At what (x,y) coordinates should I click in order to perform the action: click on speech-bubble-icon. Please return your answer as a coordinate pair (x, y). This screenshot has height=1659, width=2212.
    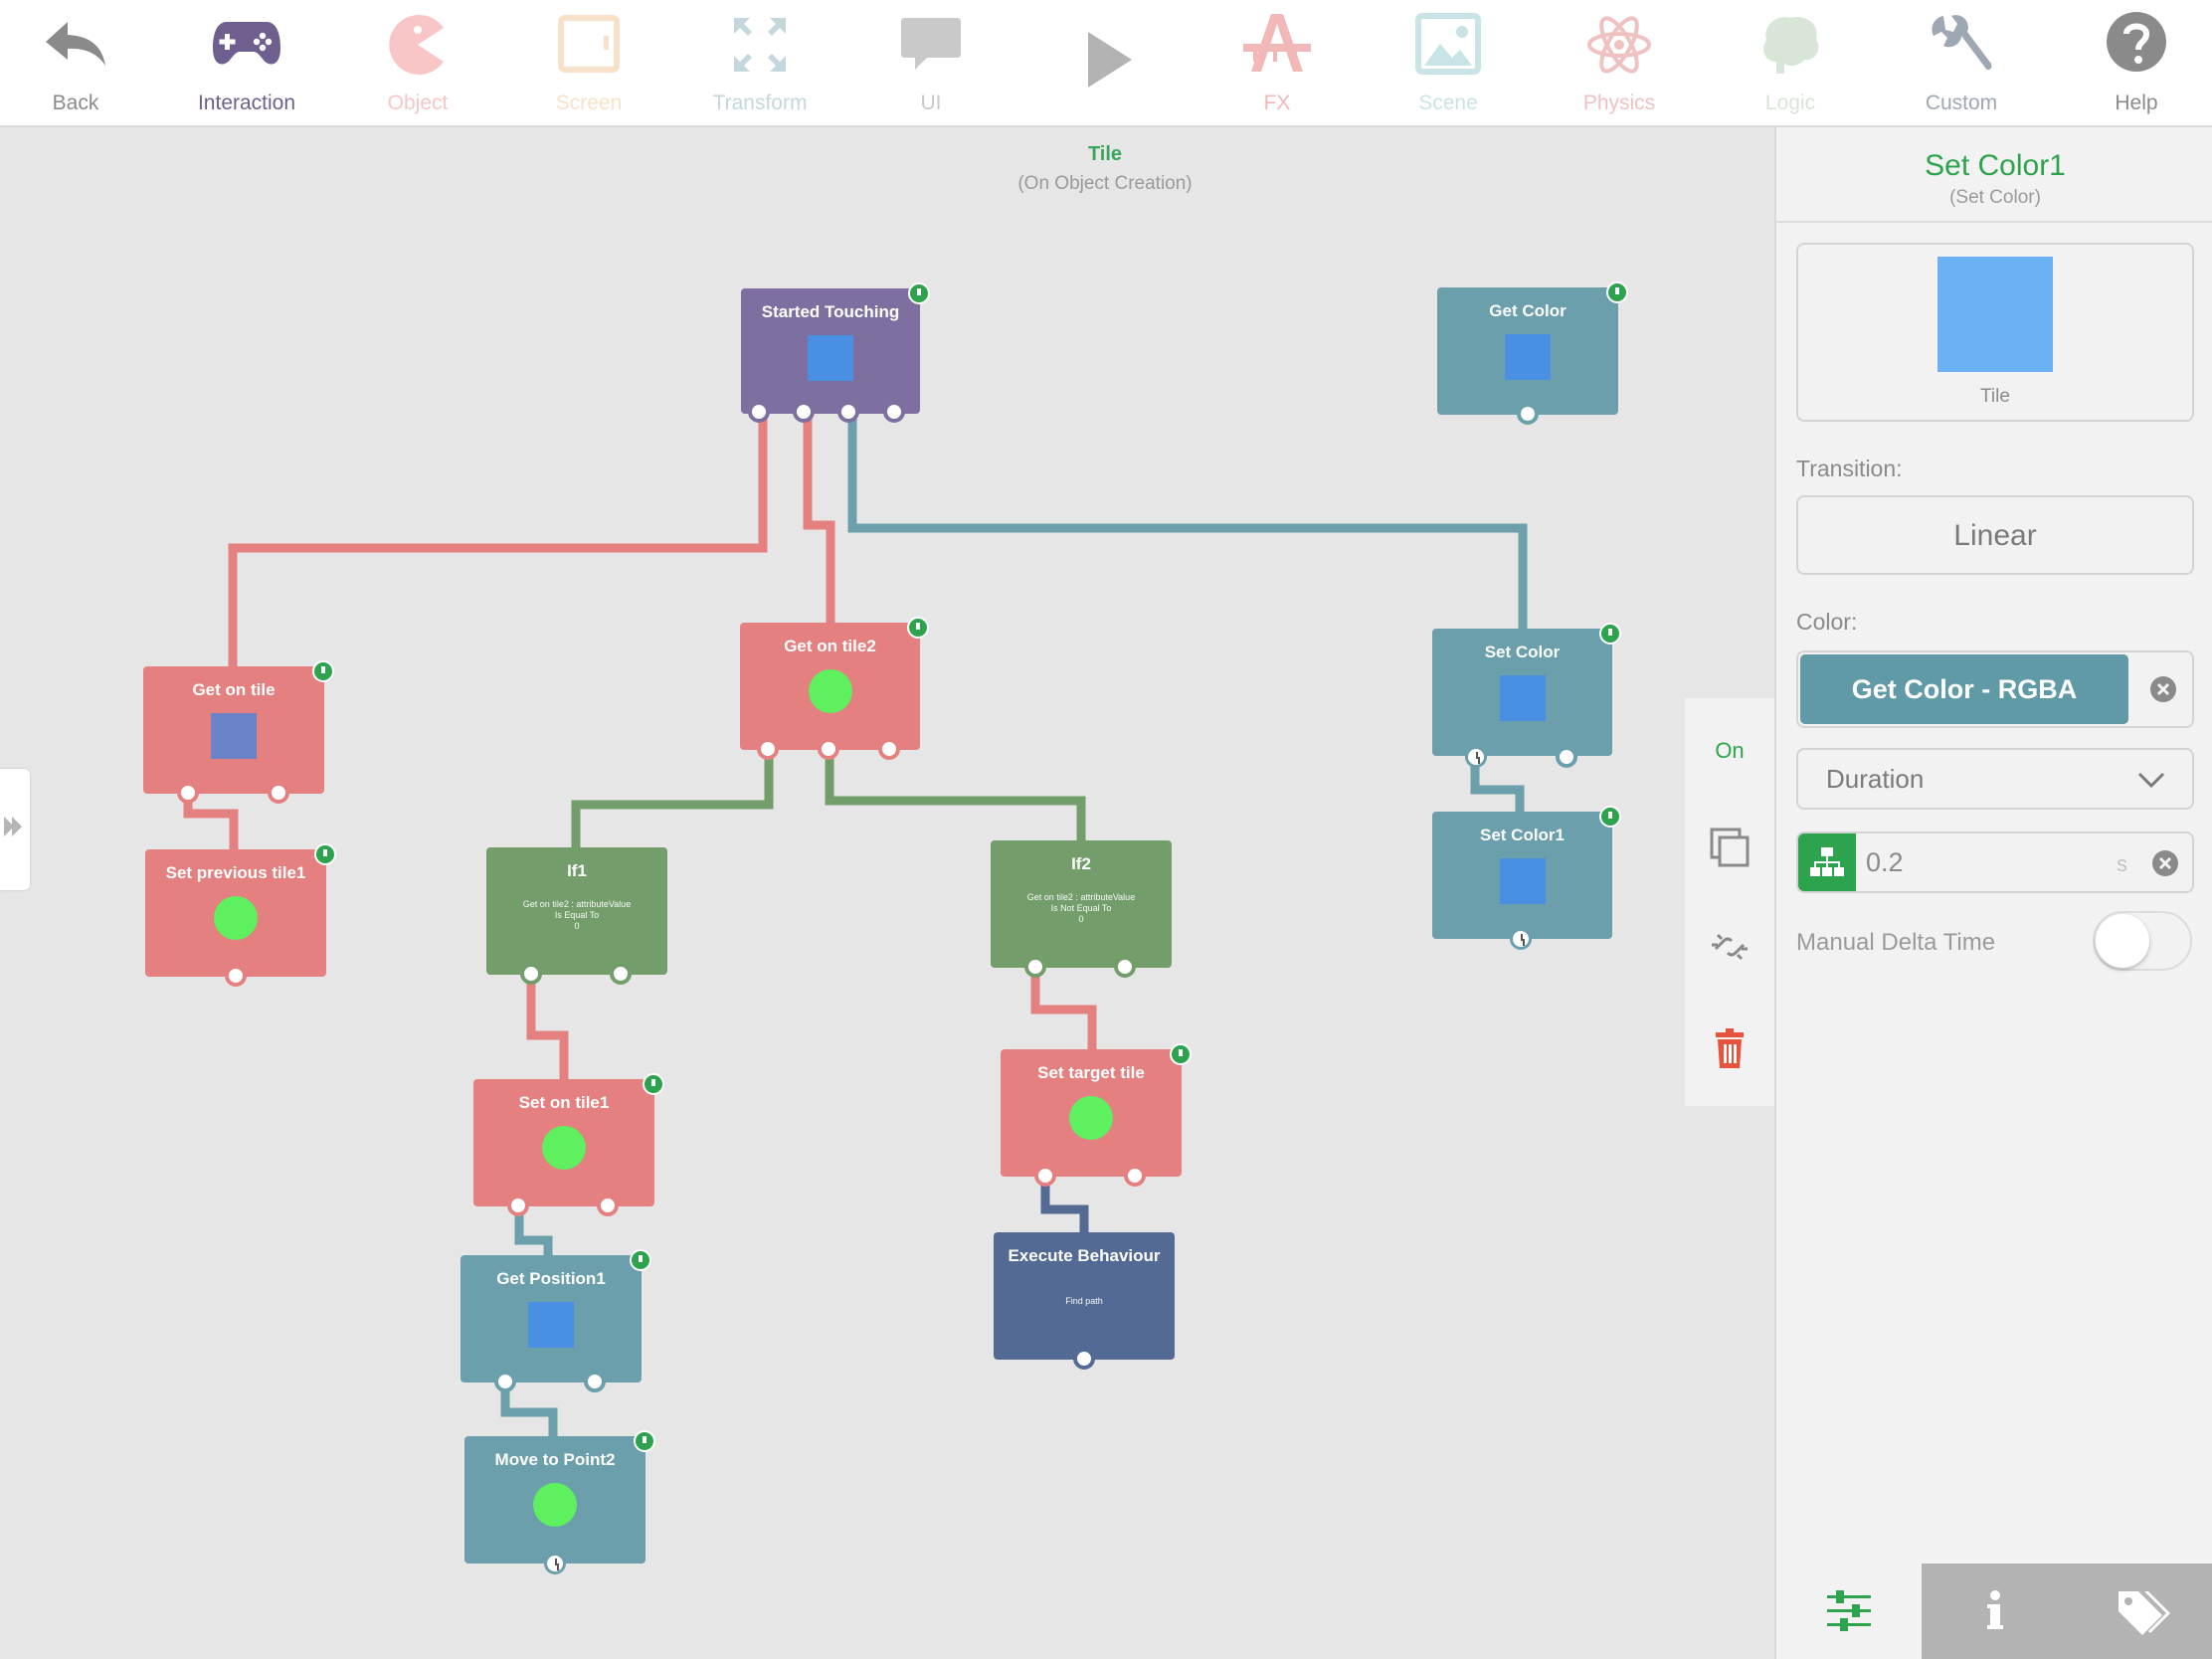
    Looking at the image, I should click on (931, 44).